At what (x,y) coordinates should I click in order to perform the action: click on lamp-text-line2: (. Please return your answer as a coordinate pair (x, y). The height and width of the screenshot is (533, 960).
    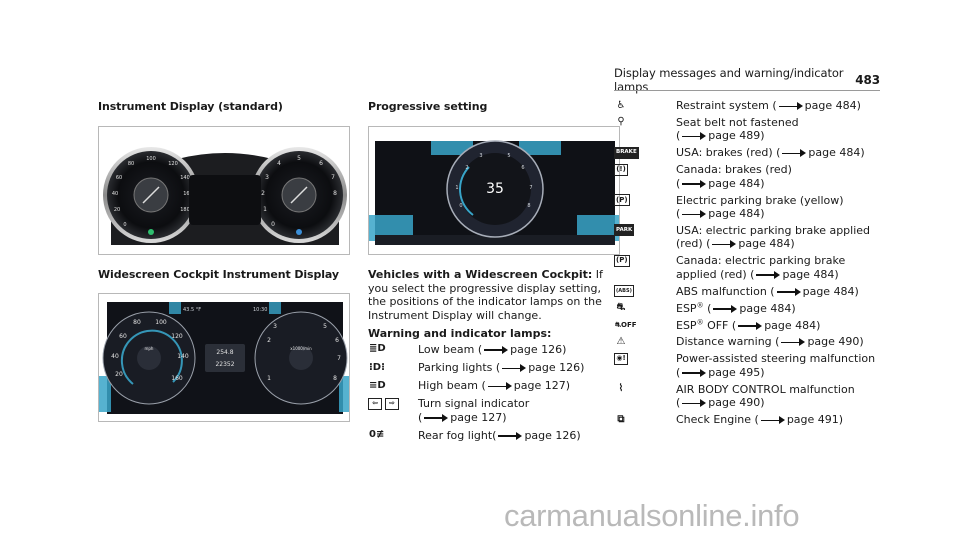
    Looking at the image, I should click on (678, 214).